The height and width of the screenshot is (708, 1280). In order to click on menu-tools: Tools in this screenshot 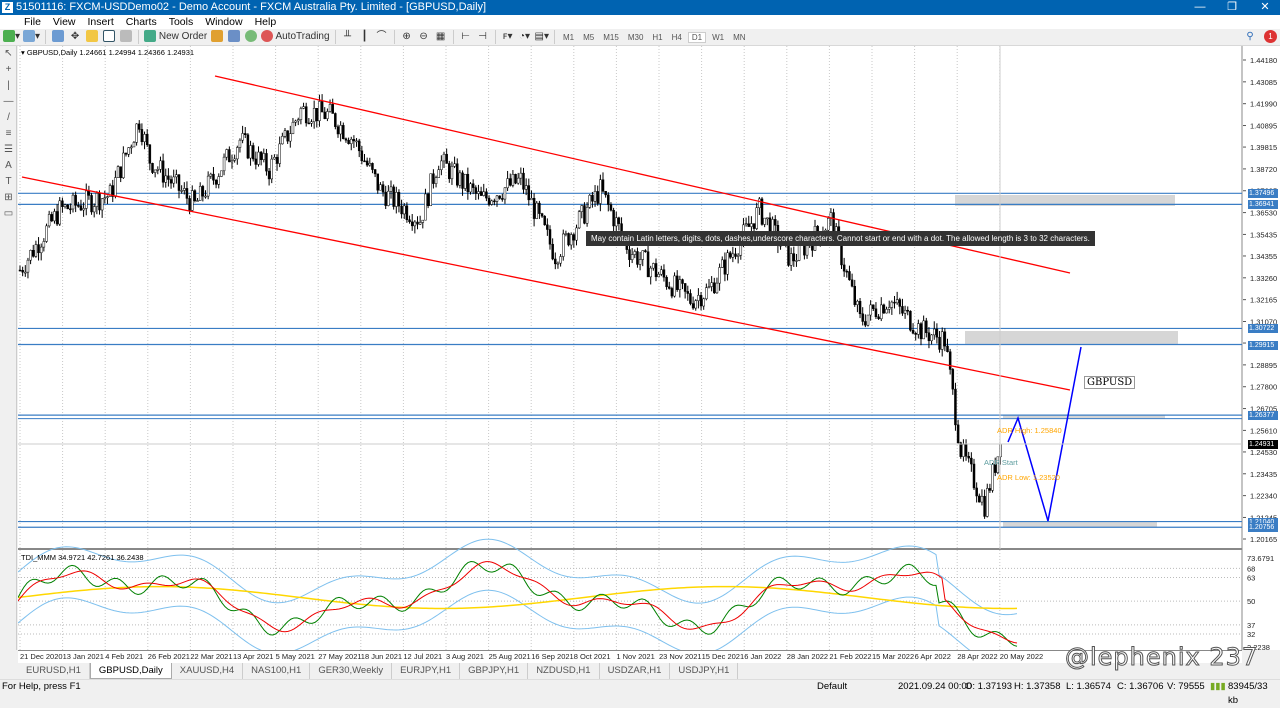, I will do `click(181, 22)`.